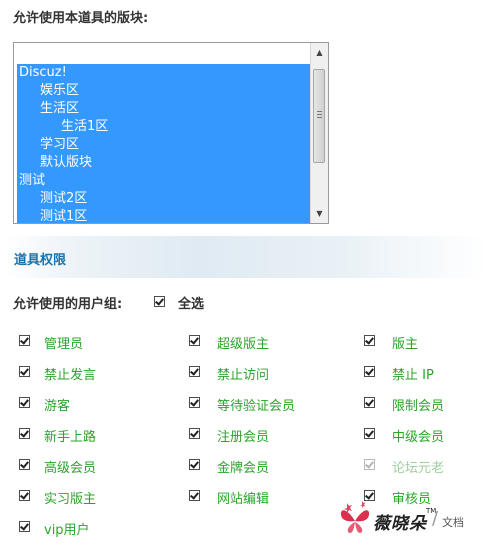 The height and width of the screenshot is (551, 494). What do you see at coordinates (191, 304) in the screenshot?
I see `select-all-label: 全选` at bounding box center [191, 304].